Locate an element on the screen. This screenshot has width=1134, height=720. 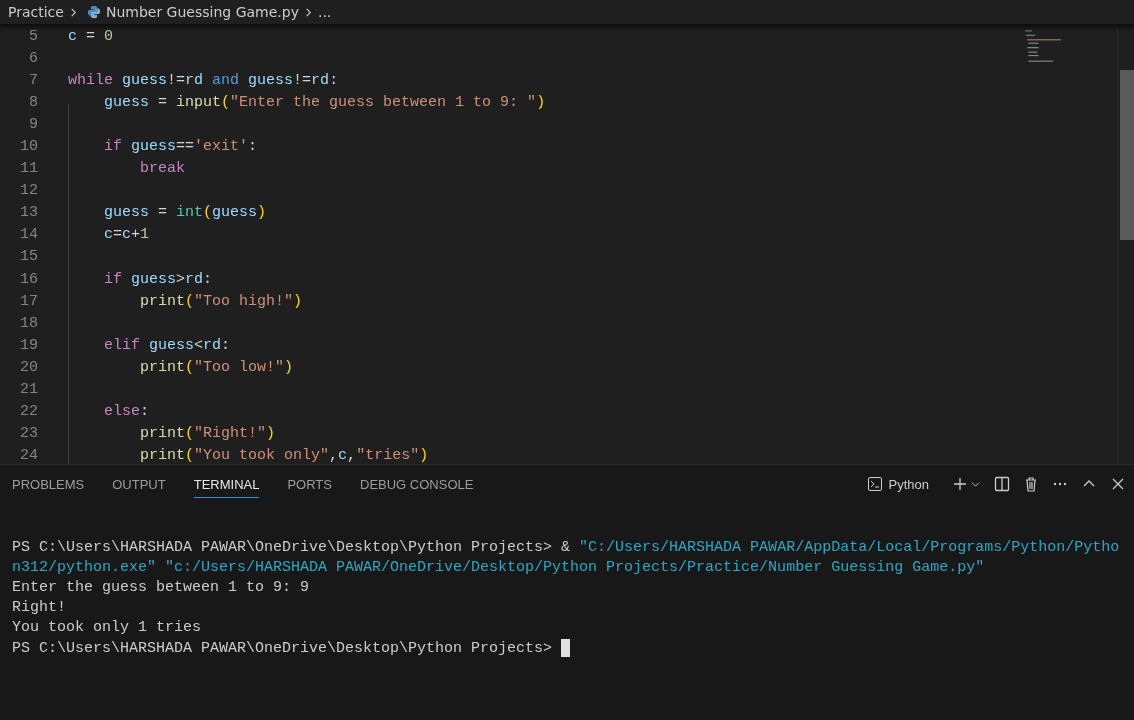
line-number: 5 is located at coordinates (33, 36).